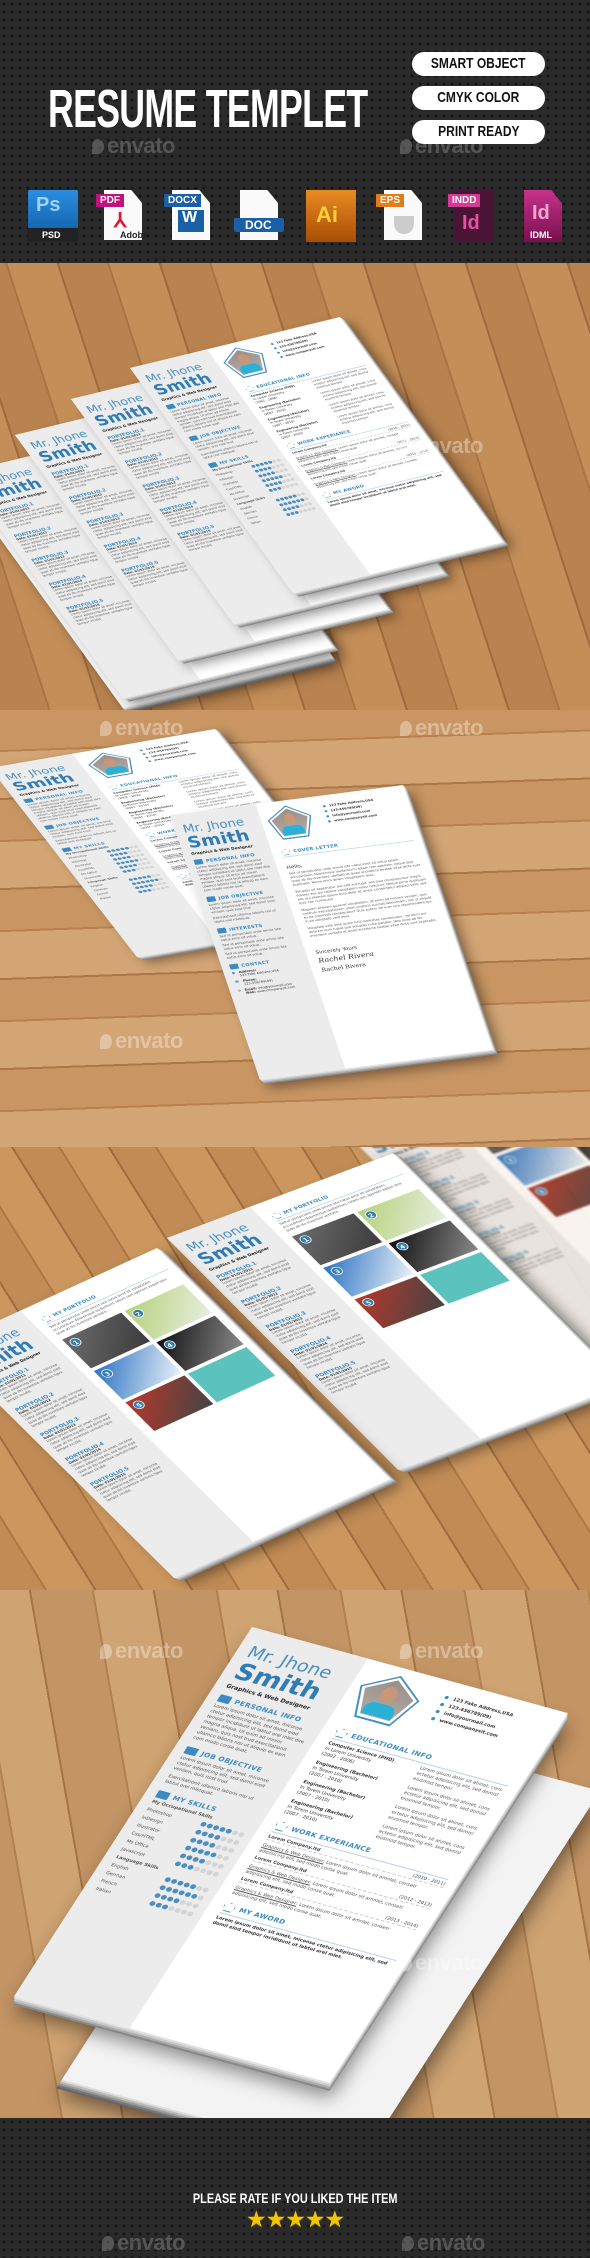 The width and height of the screenshot is (590, 2258). What do you see at coordinates (239, 991) in the screenshot?
I see `globe-icon: ◍` at bounding box center [239, 991].